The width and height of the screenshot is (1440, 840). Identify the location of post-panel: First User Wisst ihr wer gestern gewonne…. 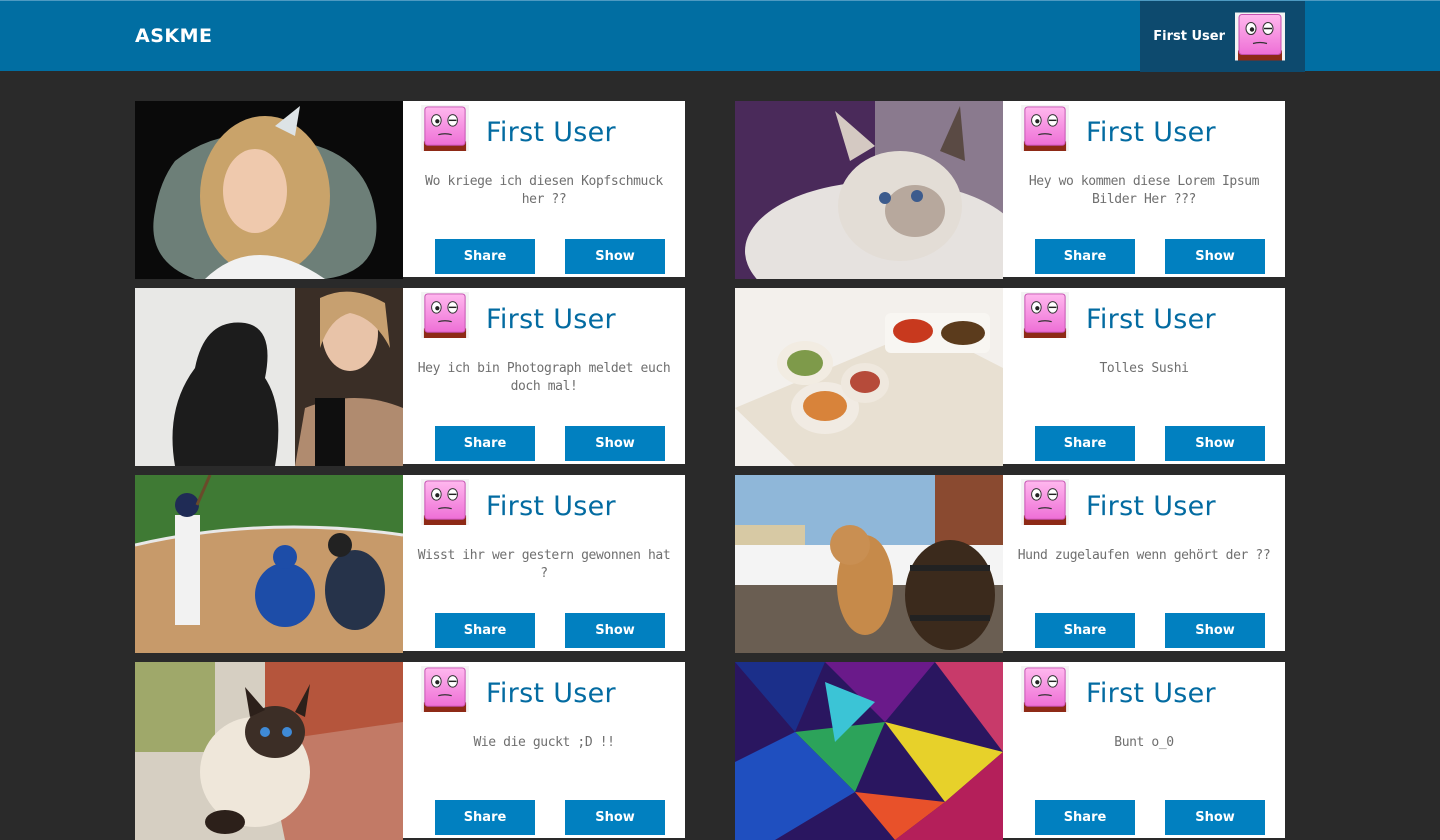
(544, 563).